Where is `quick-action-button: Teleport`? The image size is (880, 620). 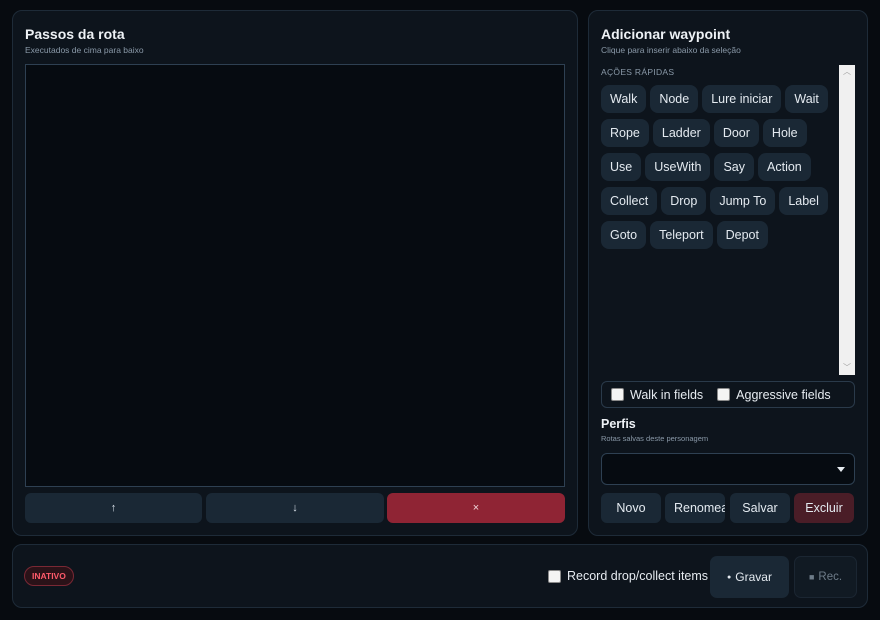
quick-action-button: Teleport is located at coordinates (681, 235).